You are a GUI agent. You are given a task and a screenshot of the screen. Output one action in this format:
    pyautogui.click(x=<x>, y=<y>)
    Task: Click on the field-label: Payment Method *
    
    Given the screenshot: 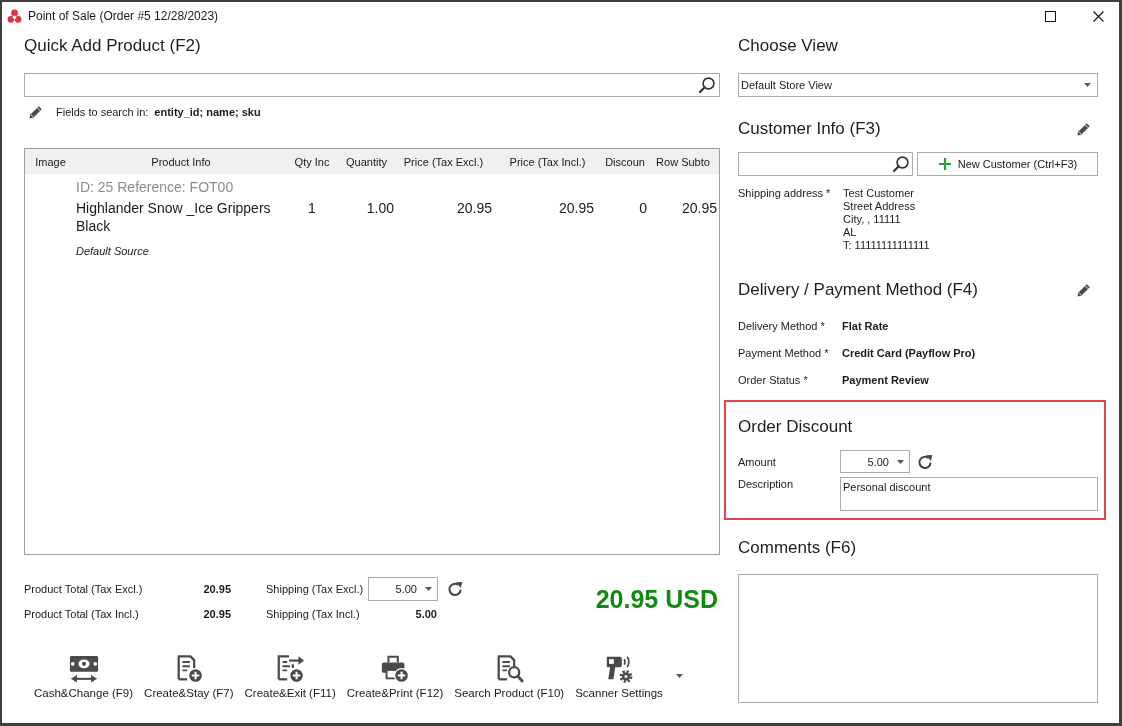 What is the action you would take?
    pyautogui.click(x=783, y=352)
    